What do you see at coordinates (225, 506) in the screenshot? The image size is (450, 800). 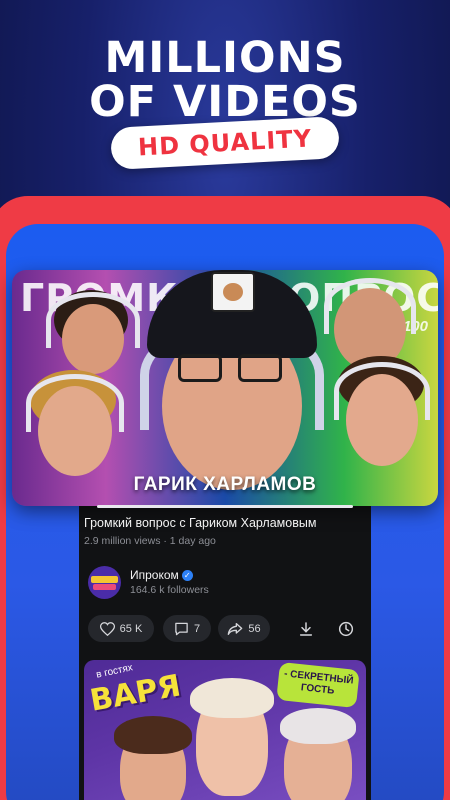 I see `video-progress-bar` at bounding box center [225, 506].